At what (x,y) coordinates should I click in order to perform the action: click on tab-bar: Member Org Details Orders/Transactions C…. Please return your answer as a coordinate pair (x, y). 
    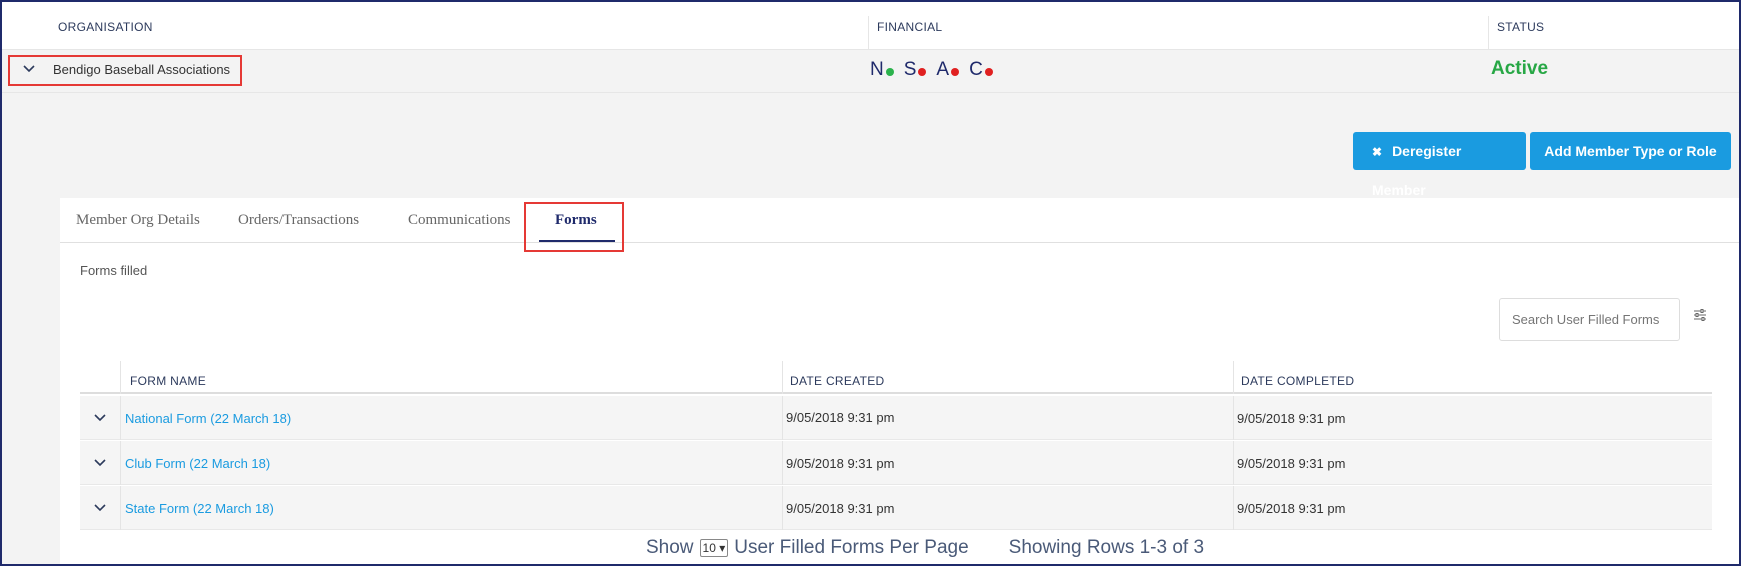
    Looking at the image, I should click on (899, 225).